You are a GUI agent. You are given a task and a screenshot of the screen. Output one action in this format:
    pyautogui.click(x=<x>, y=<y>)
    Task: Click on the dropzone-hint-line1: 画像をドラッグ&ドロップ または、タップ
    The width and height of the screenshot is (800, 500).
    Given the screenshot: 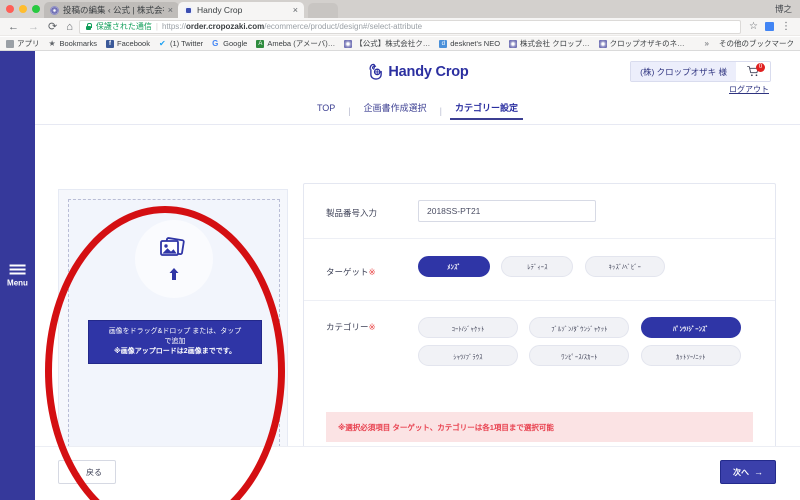 What is the action you would take?
    pyautogui.click(x=175, y=331)
    